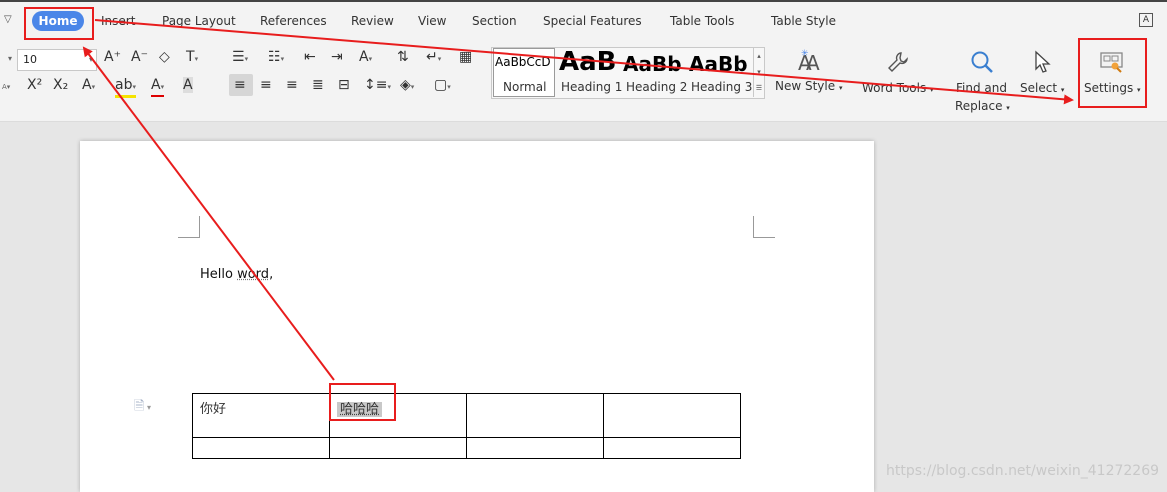 The image size is (1167, 492). What do you see at coordinates (803, 21) in the screenshot?
I see `tab-table-style: Table Style` at bounding box center [803, 21].